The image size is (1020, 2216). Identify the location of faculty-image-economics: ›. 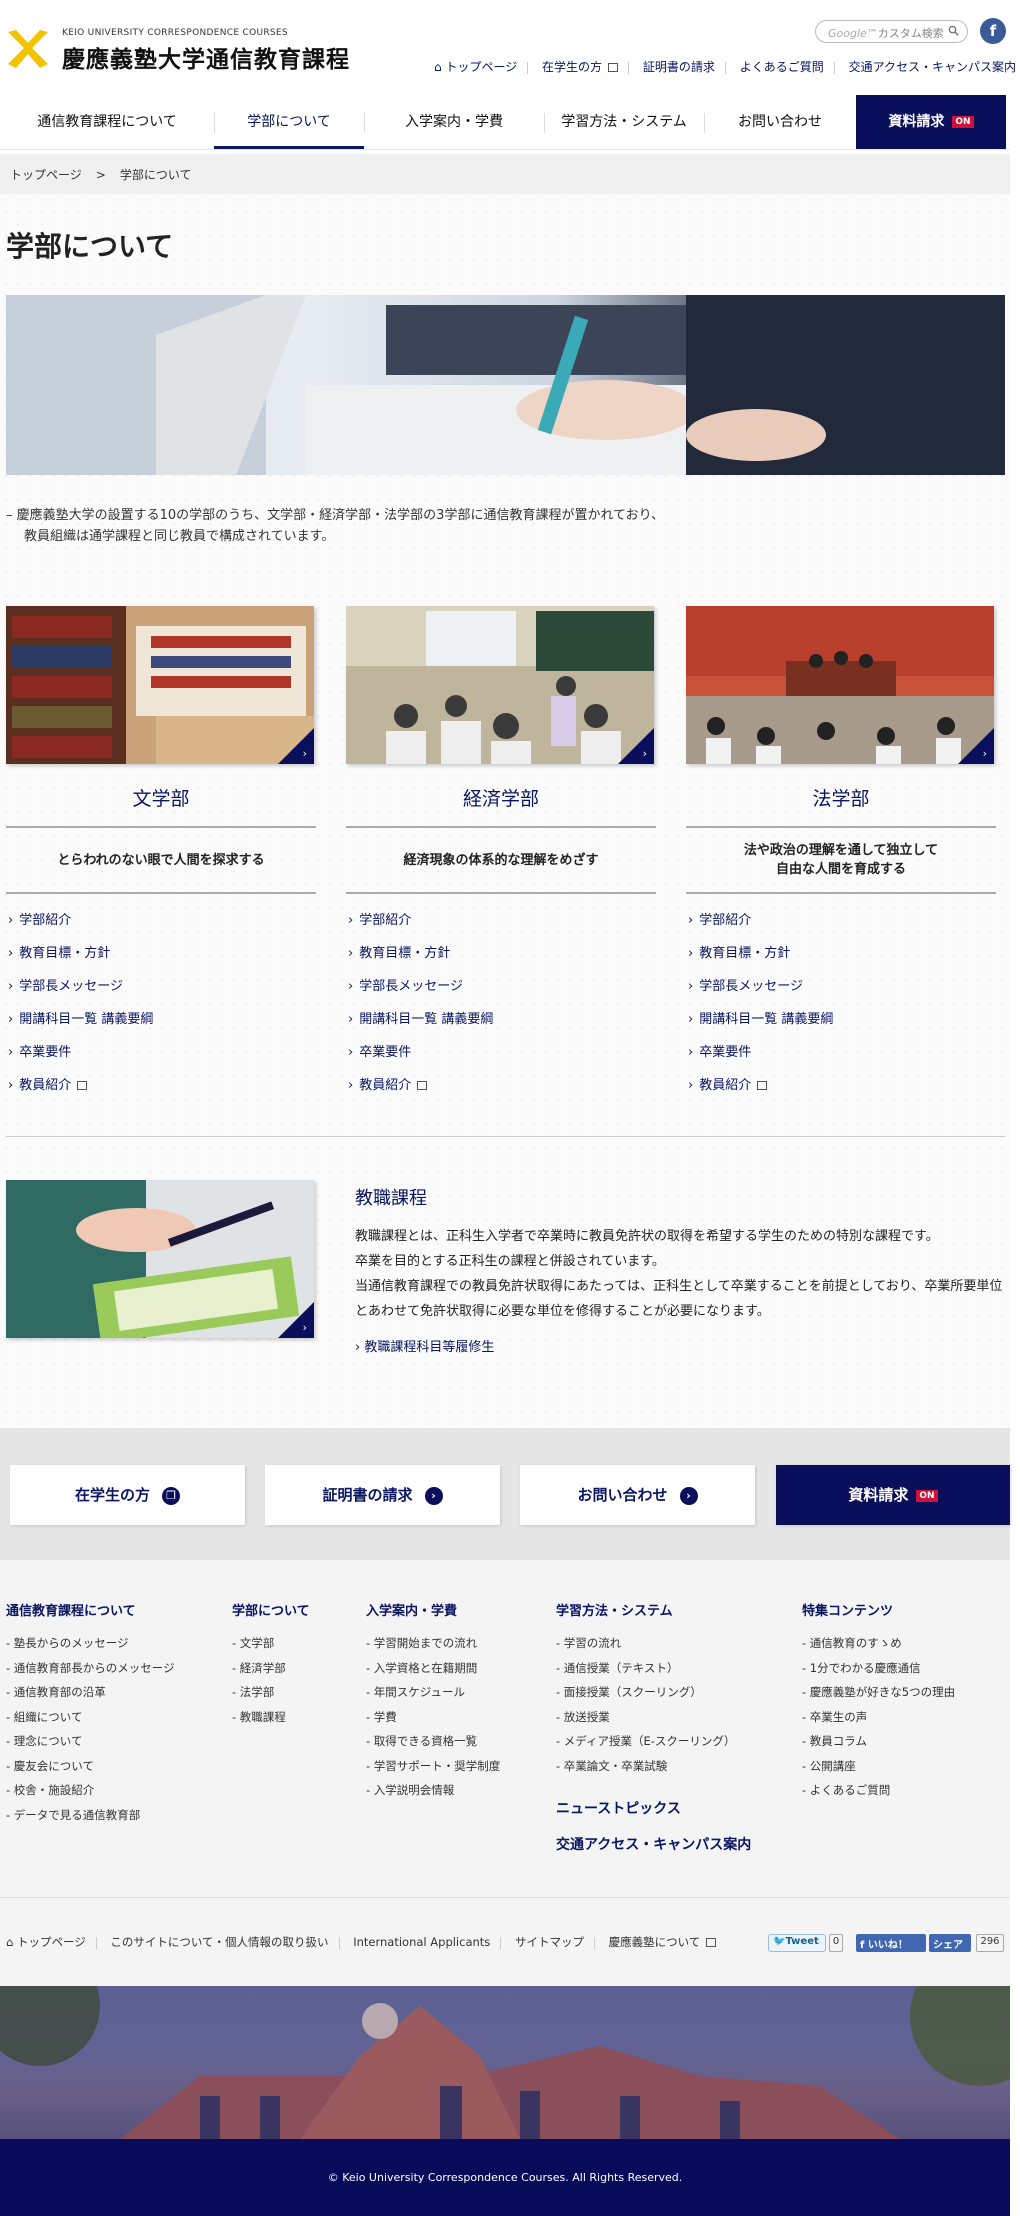
(500, 685).